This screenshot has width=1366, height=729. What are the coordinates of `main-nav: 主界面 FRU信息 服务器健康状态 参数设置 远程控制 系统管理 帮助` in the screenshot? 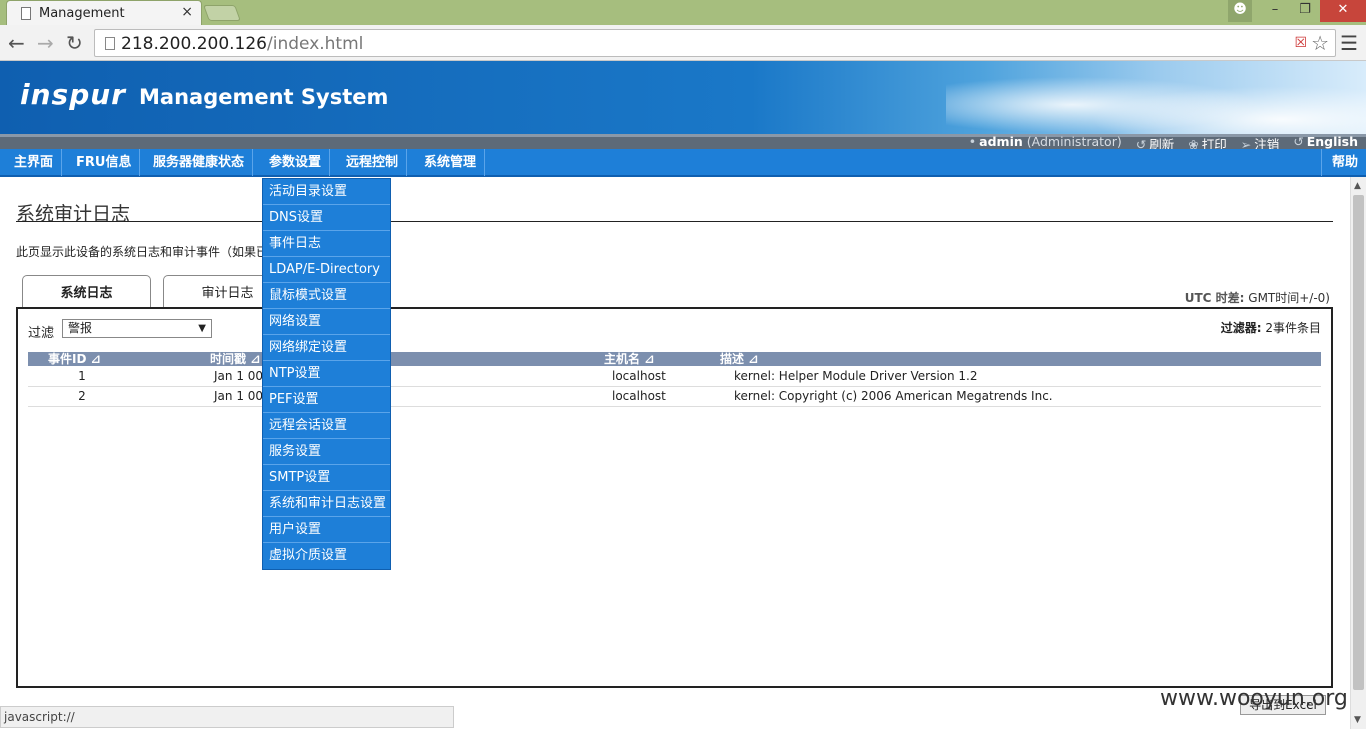 It's located at (683, 163).